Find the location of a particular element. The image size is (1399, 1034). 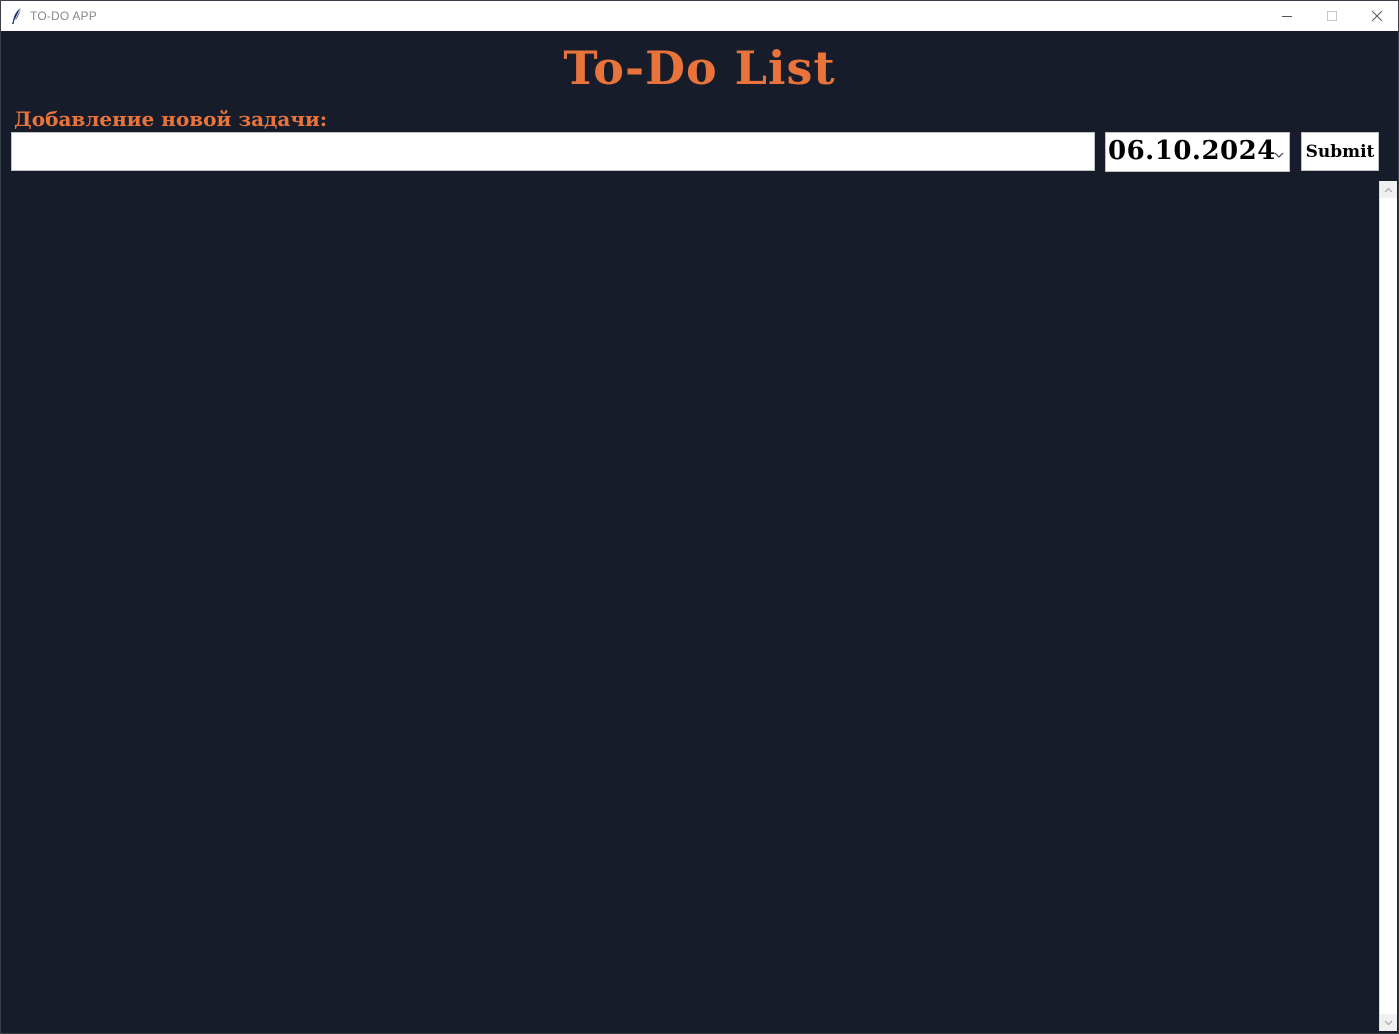

date-picker: 06.10.2024 is located at coordinates (1197, 152).